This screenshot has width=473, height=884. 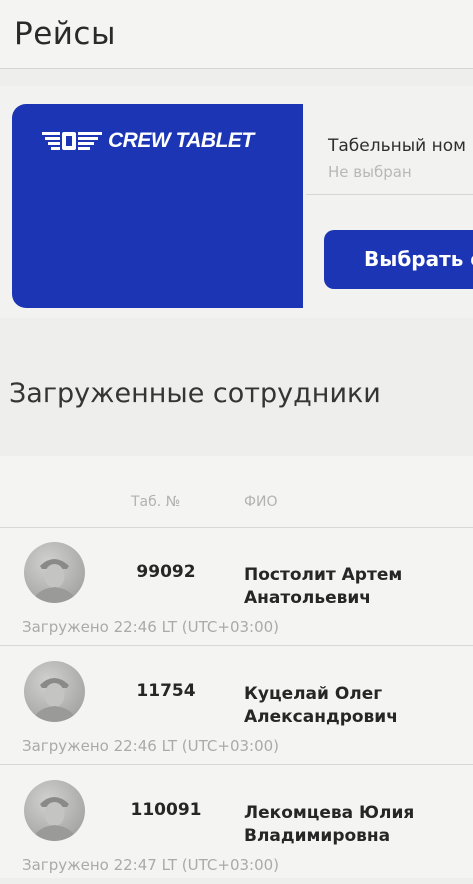 I want to click on employee-fio: Куцелай Олег Александрович, so click(x=321, y=706).